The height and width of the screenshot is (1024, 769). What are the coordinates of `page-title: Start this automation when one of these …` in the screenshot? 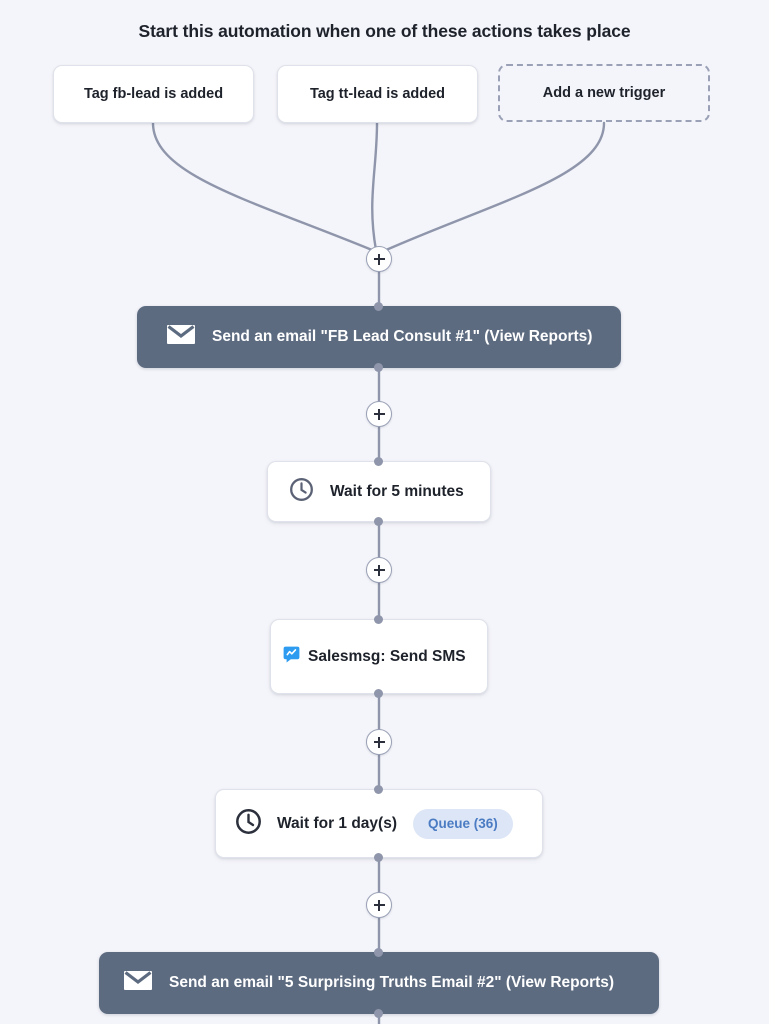 It's located at (384, 31).